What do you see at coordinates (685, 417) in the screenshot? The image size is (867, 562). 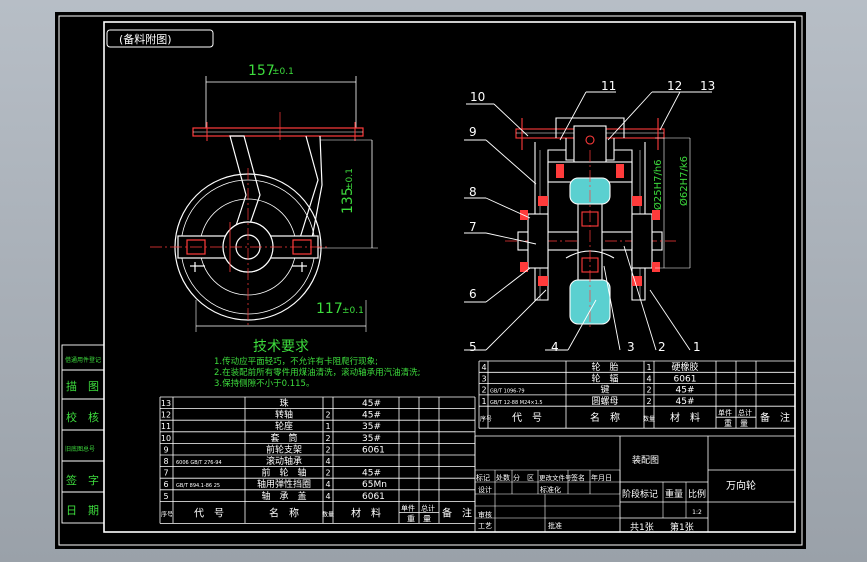 I see `bom-upper-h-mat: 材 料` at bounding box center [685, 417].